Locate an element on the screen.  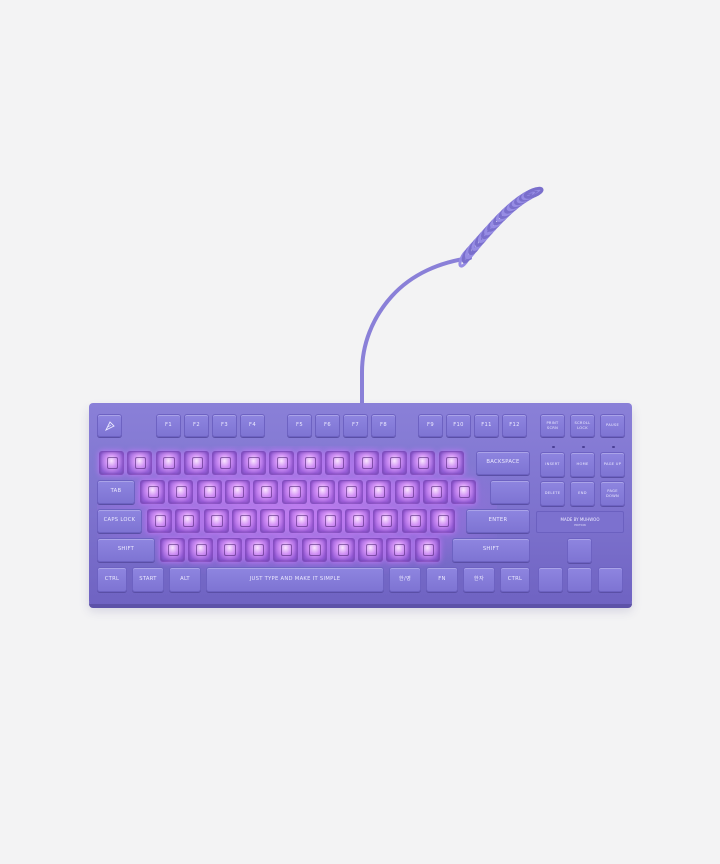
key-shift-right: SHIFT is located at coordinates (491, 550).